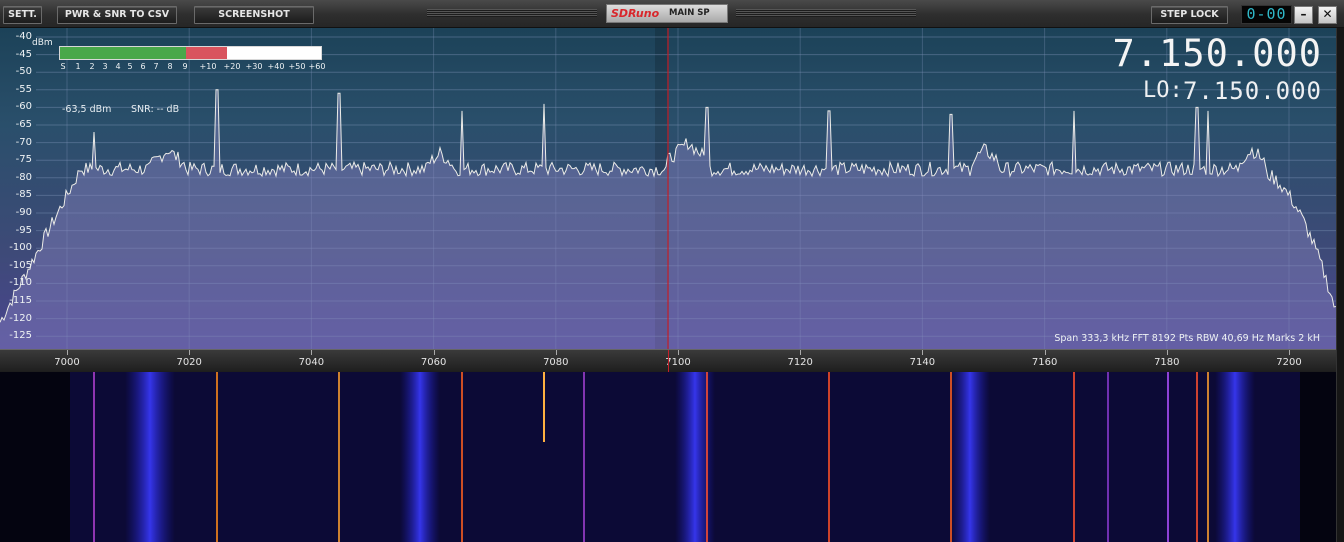 Image resolution: width=1344 pixels, height=542 pixels. I want to click on y-axis-label: -100, so click(20, 248).